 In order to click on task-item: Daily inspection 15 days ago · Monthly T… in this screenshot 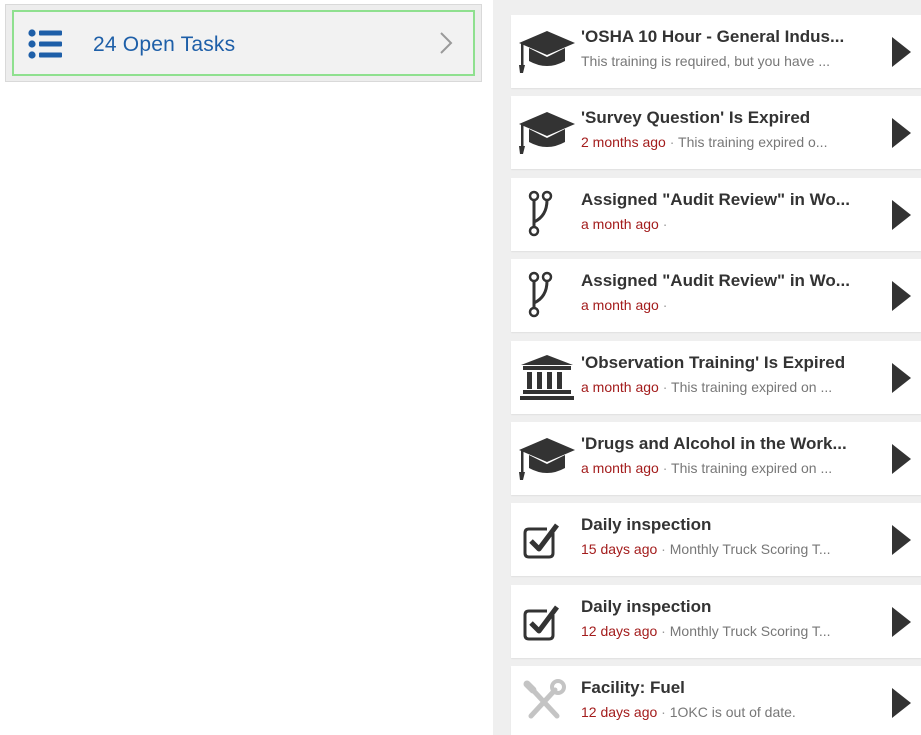, I will do `click(716, 539)`.